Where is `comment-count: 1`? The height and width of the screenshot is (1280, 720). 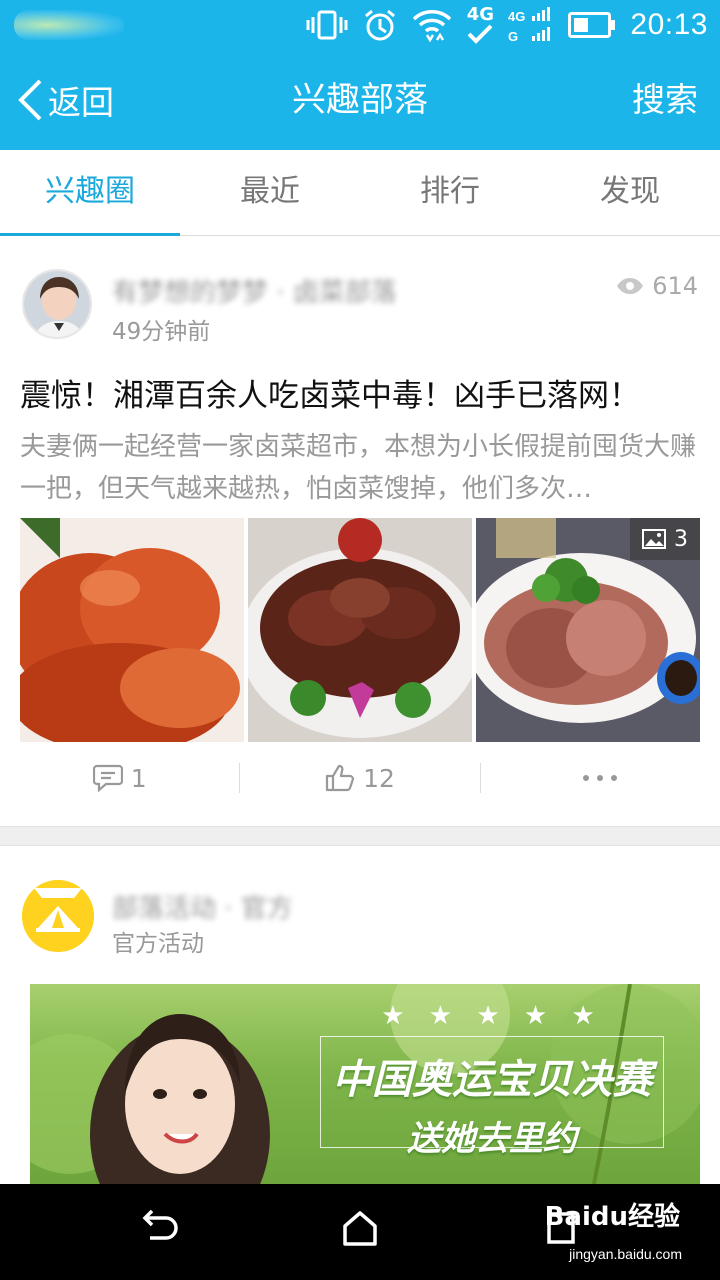
comment-count: 1 is located at coordinates (138, 778).